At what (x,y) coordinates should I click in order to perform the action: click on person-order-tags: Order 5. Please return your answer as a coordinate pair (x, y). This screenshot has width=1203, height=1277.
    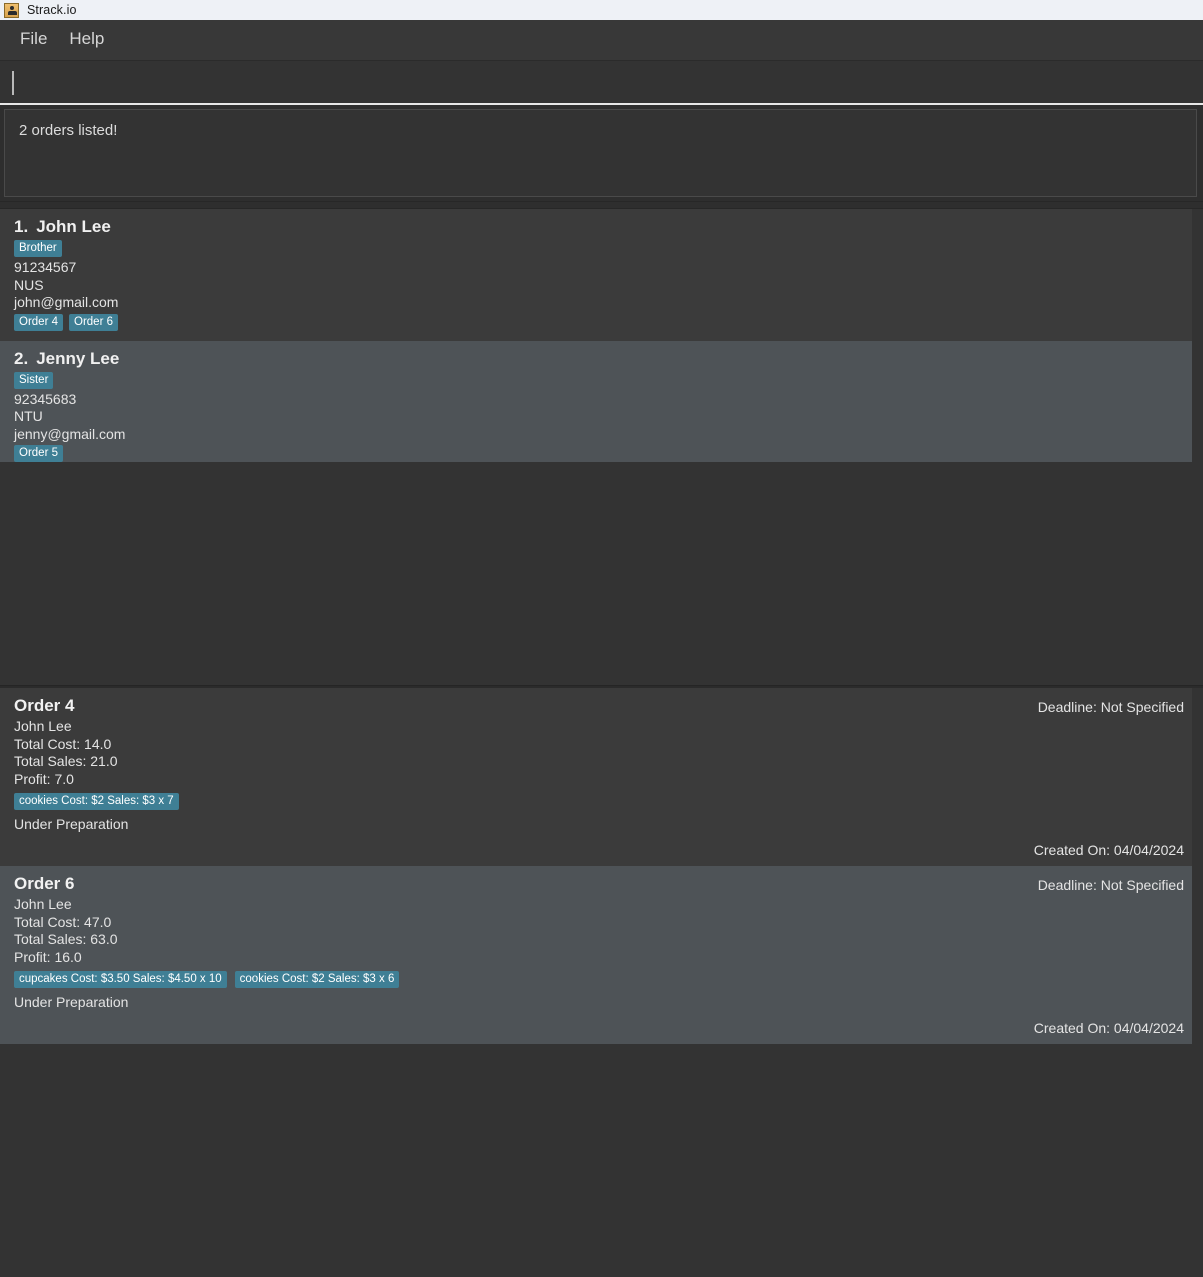
    Looking at the image, I should click on (603, 453).